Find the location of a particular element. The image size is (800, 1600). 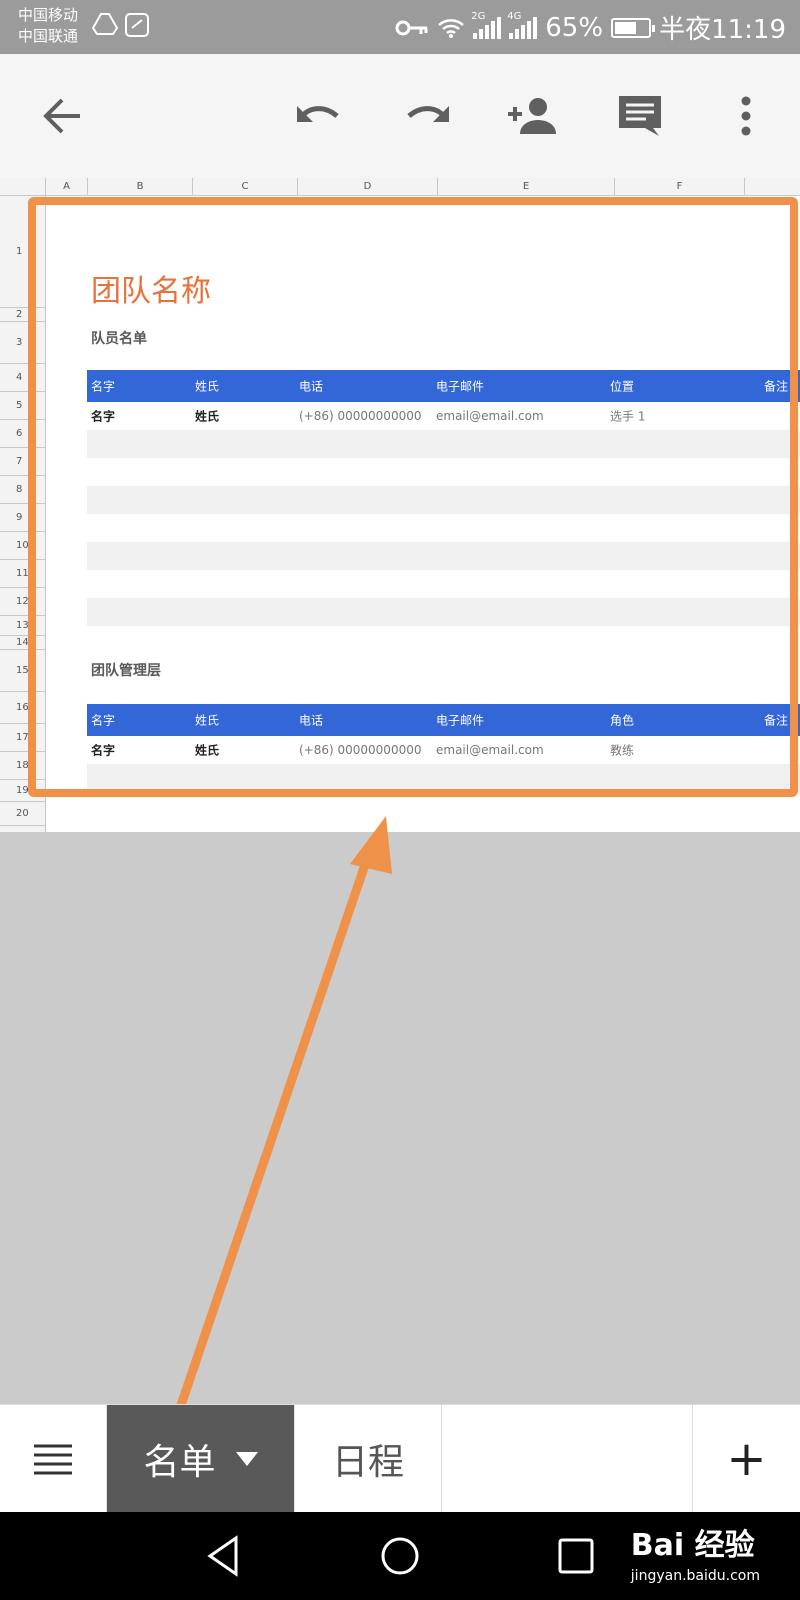

watermark-url: jingyan.baidu.com is located at coordinates (695, 1576).